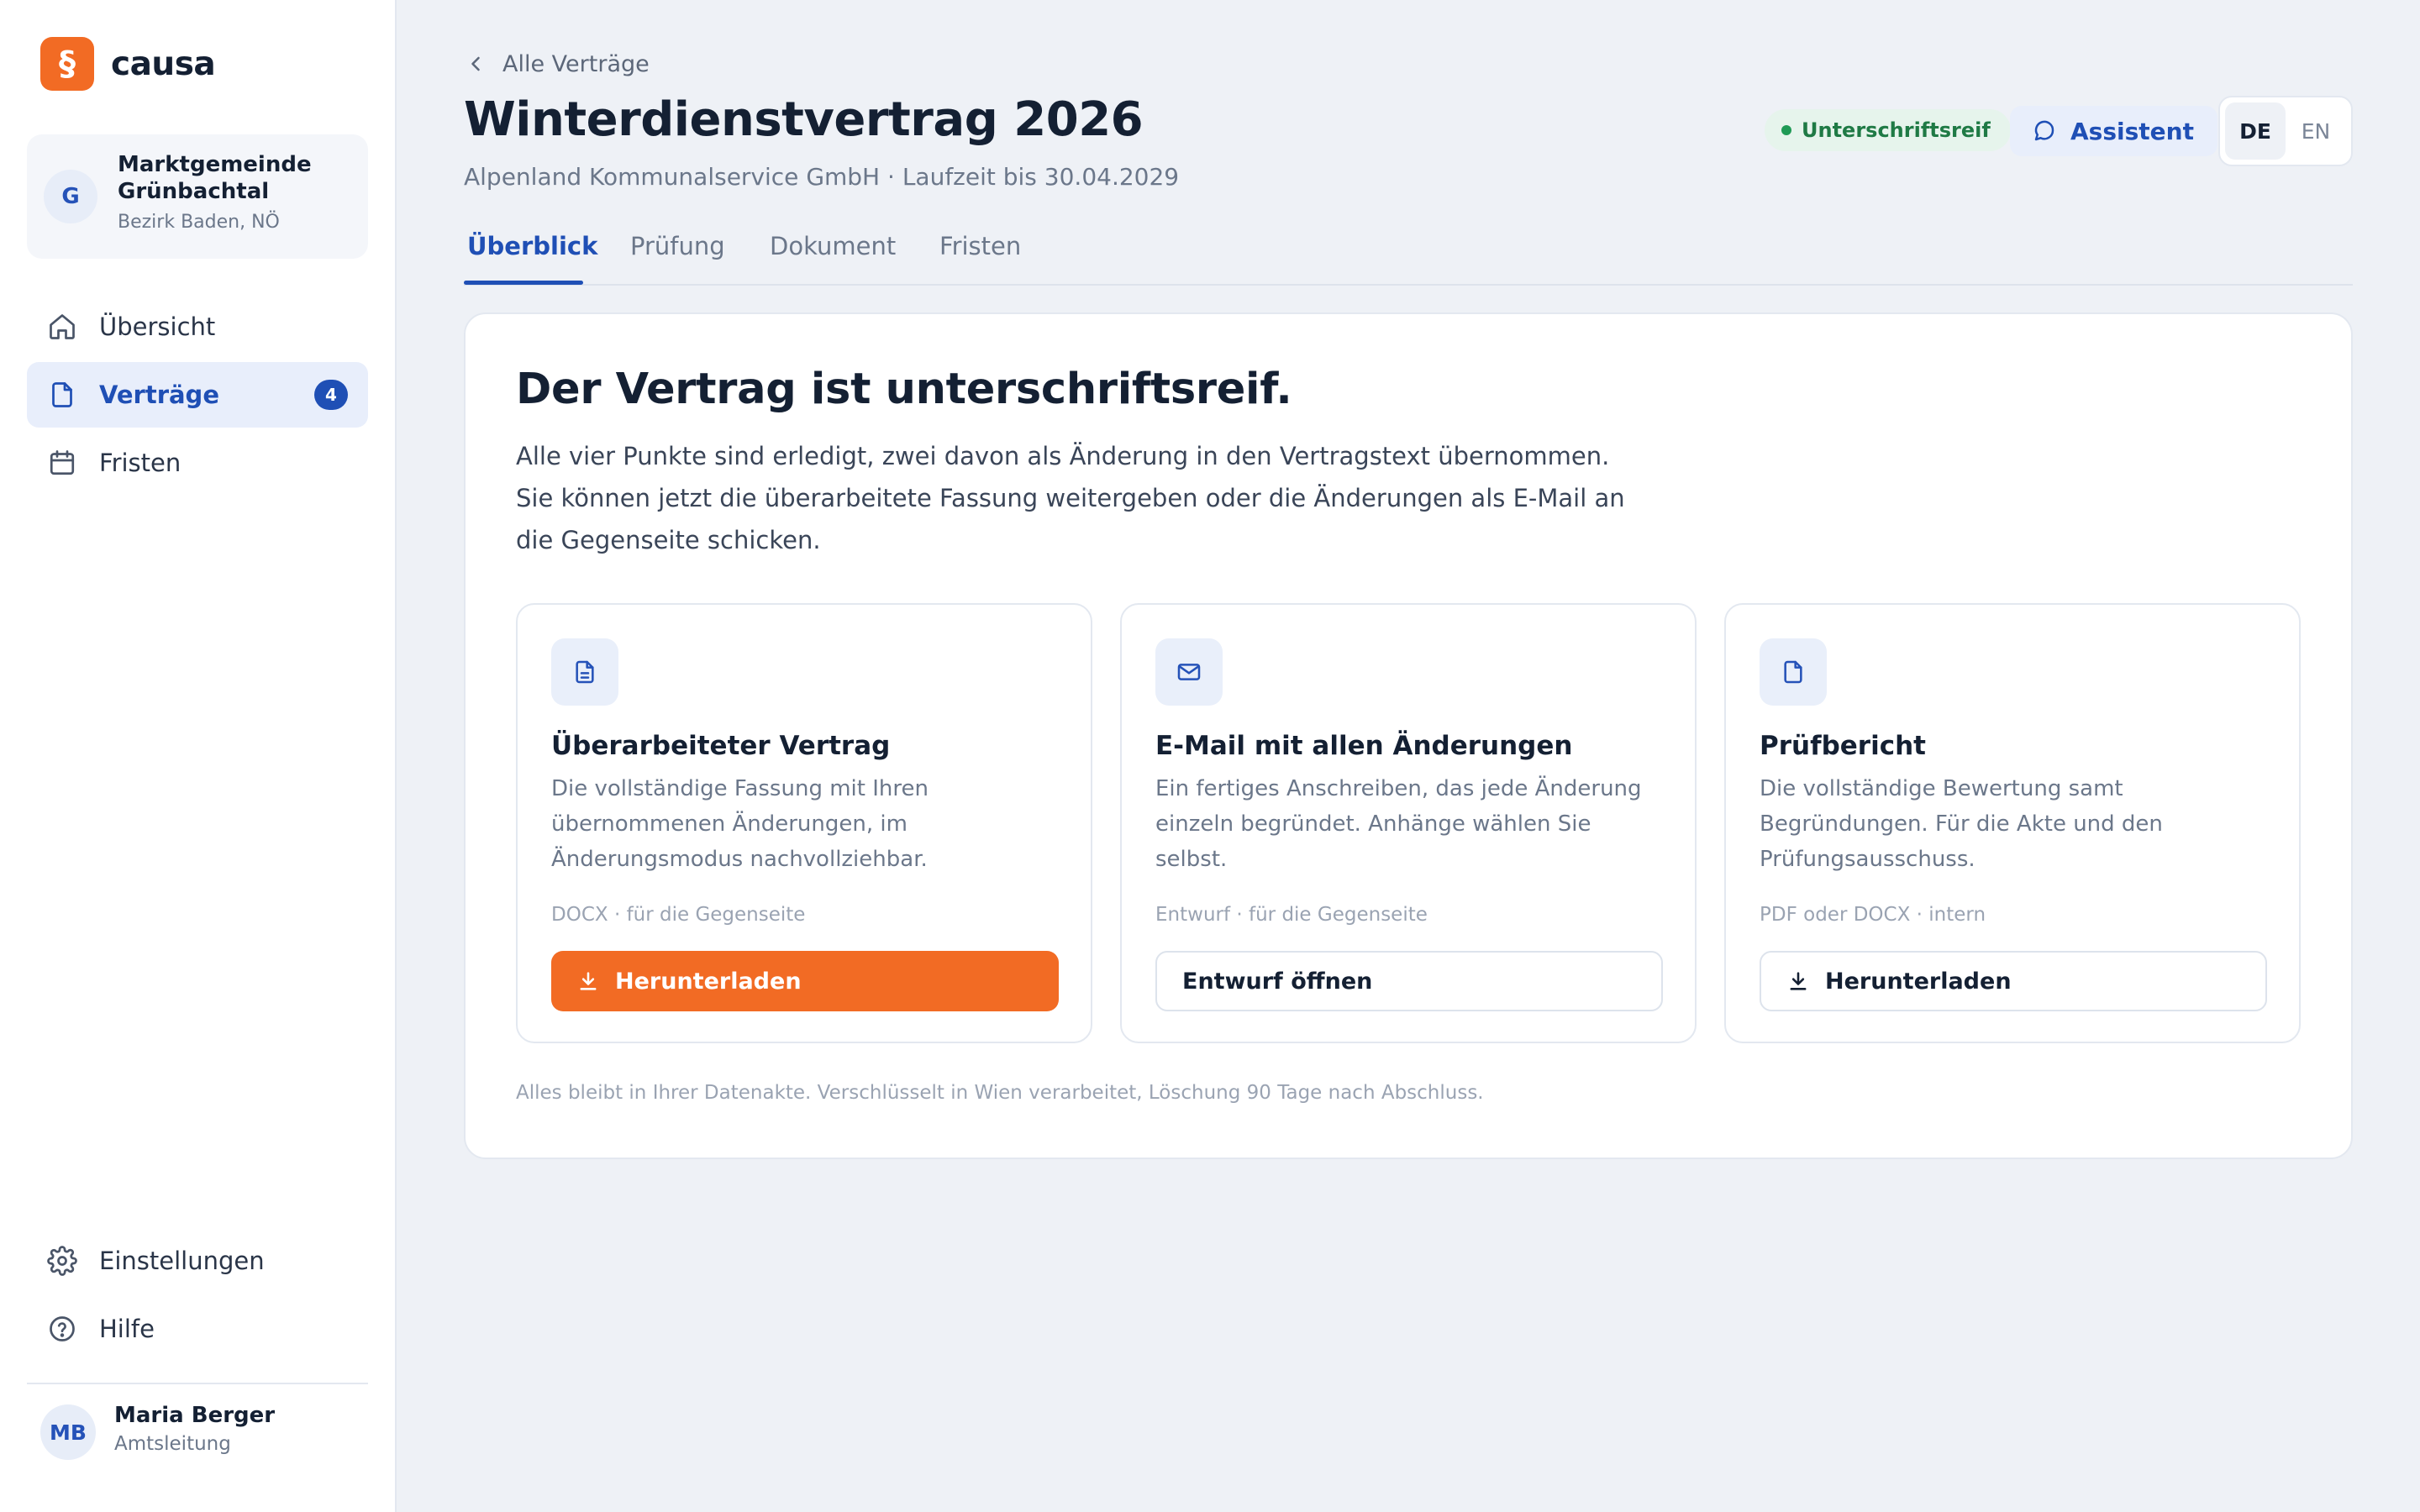 The width and height of the screenshot is (2420, 1512). What do you see at coordinates (62, 326) in the screenshot?
I see `home-icon` at bounding box center [62, 326].